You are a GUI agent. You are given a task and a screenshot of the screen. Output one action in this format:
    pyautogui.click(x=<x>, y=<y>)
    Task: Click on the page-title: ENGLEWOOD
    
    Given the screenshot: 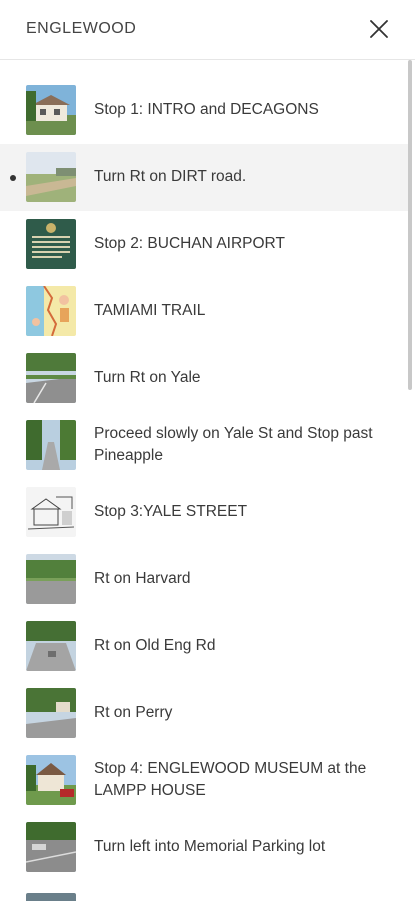 What is the action you would take?
    pyautogui.click(x=81, y=28)
    